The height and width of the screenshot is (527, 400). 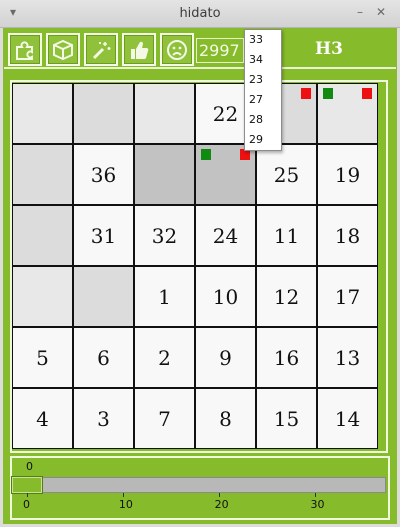 I want to click on cell-number: 10, so click(x=225, y=296).